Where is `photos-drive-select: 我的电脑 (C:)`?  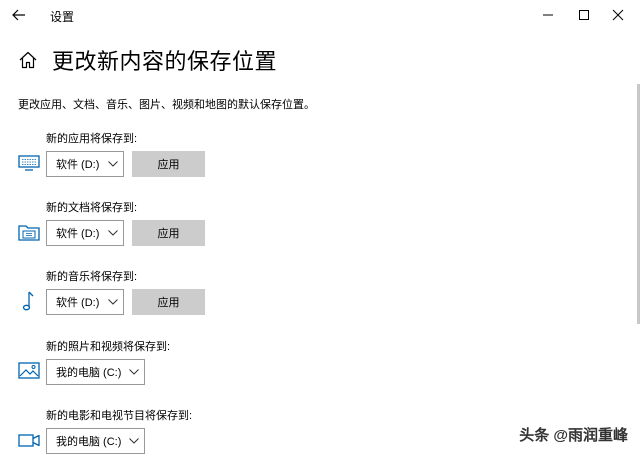 photos-drive-select: 我的电脑 (C:) is located at coordinates (95, 372).